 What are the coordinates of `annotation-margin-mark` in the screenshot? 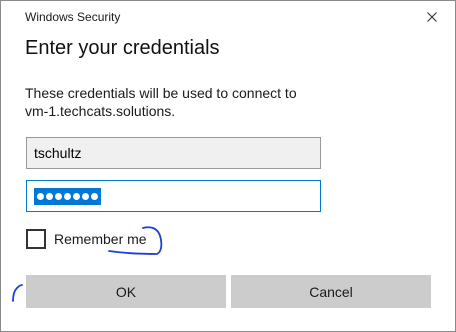 It's located at (17, 293).